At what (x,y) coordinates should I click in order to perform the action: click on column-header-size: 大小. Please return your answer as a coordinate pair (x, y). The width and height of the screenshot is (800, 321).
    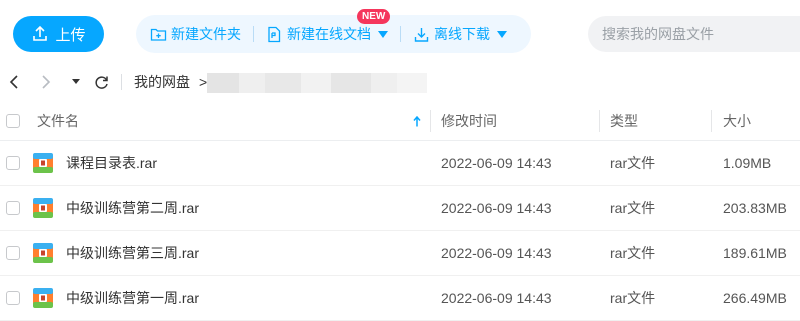
    Looking at the image, I should click on (737, 121).